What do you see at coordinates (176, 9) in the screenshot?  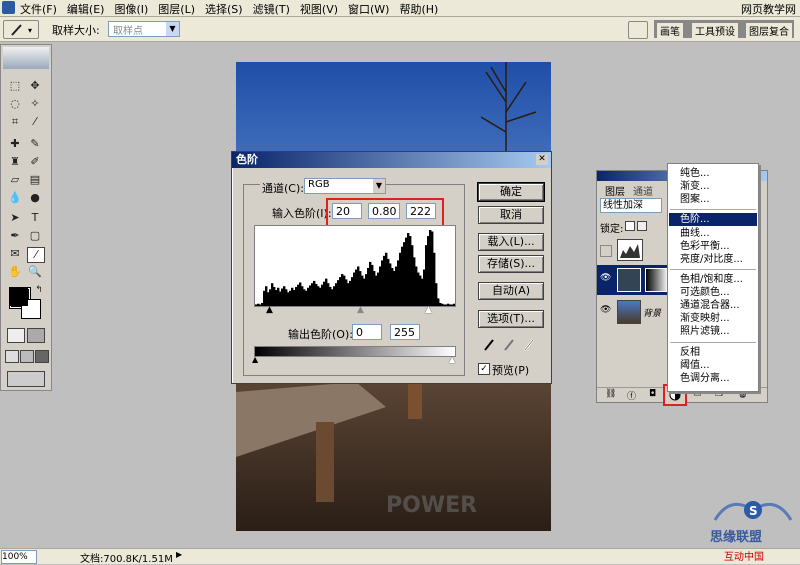 I see `menu-layer: 图层(L)` at bounding box center [176, 9].